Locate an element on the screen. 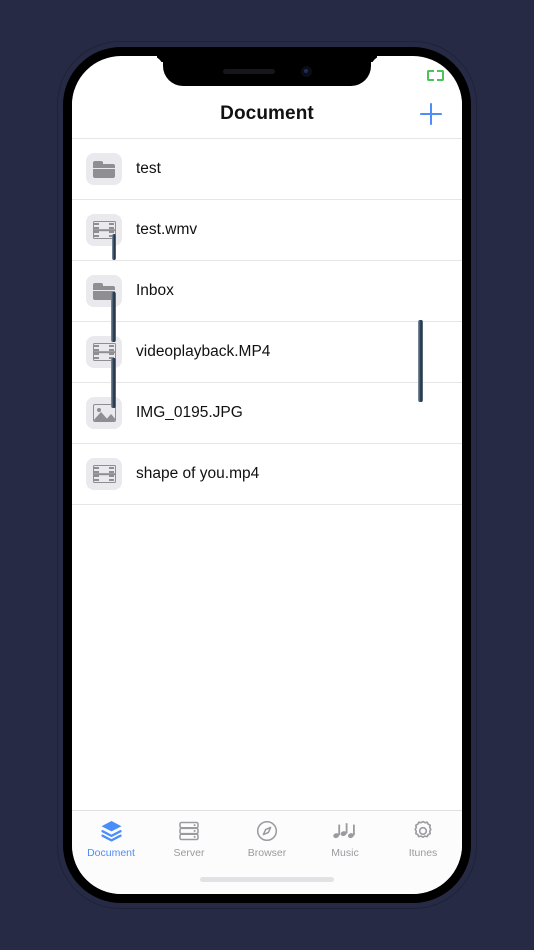 The height and width of the screenshot is (950, 534). tab-browser: Browser is located at coordinates (267, 838).